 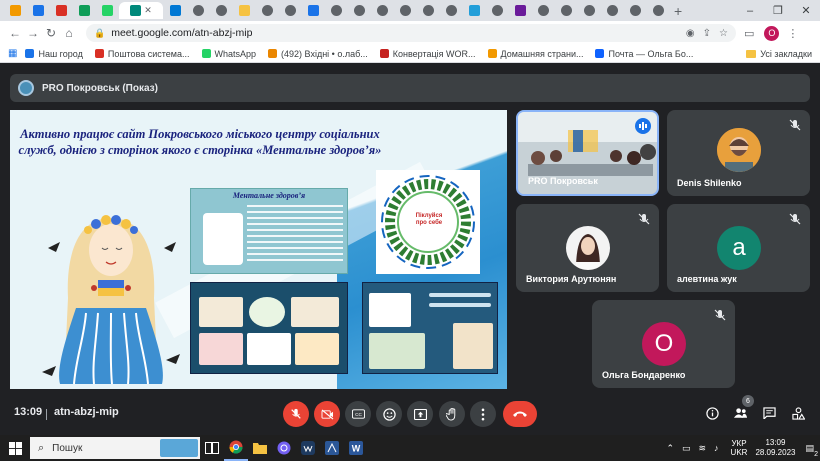 What do you see at coordinates (332, 448) in the screenshot?
I see `app-icon` at bounding box center [332, 448].